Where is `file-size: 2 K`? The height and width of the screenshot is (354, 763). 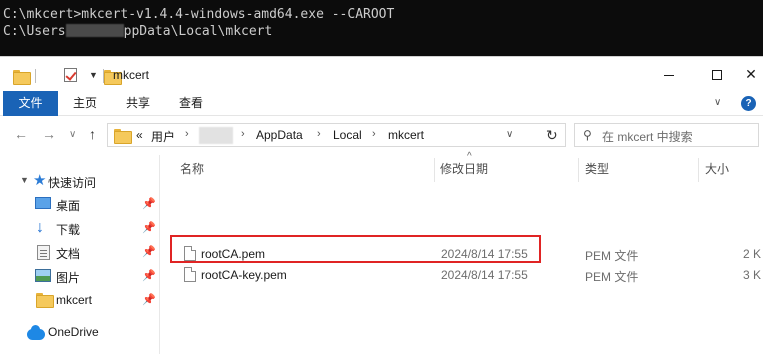
file-size: 2 K is located at coordinates (752, 254).